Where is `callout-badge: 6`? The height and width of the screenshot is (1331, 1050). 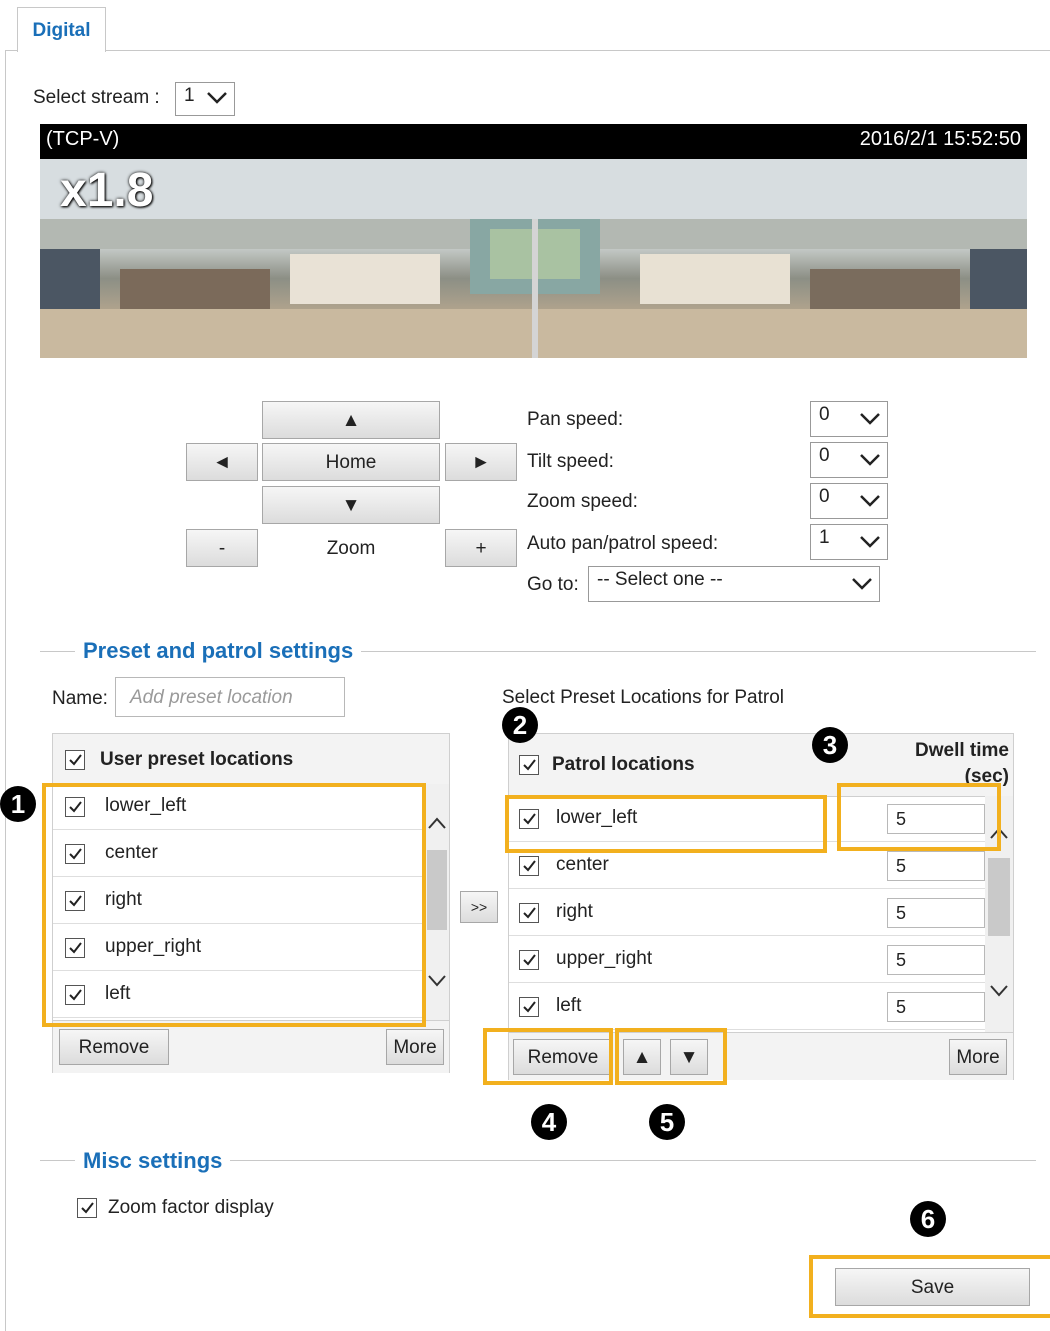 callout-badge: 6 is located at coordinates (928, 1219).